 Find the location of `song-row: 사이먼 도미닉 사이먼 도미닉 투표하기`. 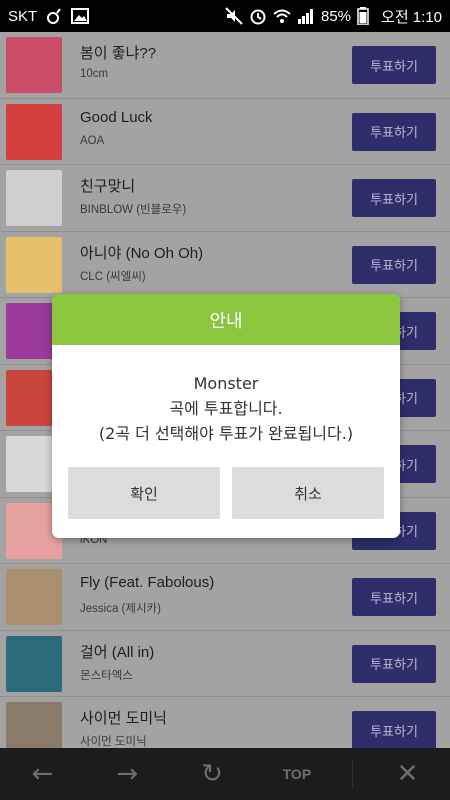

song-row: 사이먼 도미닉 사이먼 도미닉 투표하기 is located at coordinates (225, 722).